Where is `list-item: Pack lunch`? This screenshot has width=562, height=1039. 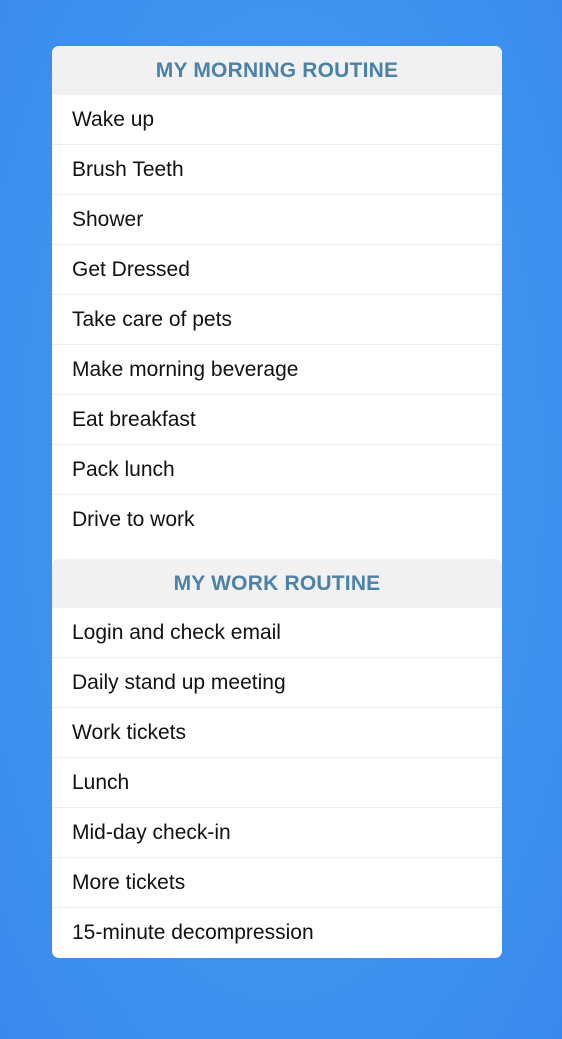 list-item: Pack lunch is located at coordinates (277, 470).